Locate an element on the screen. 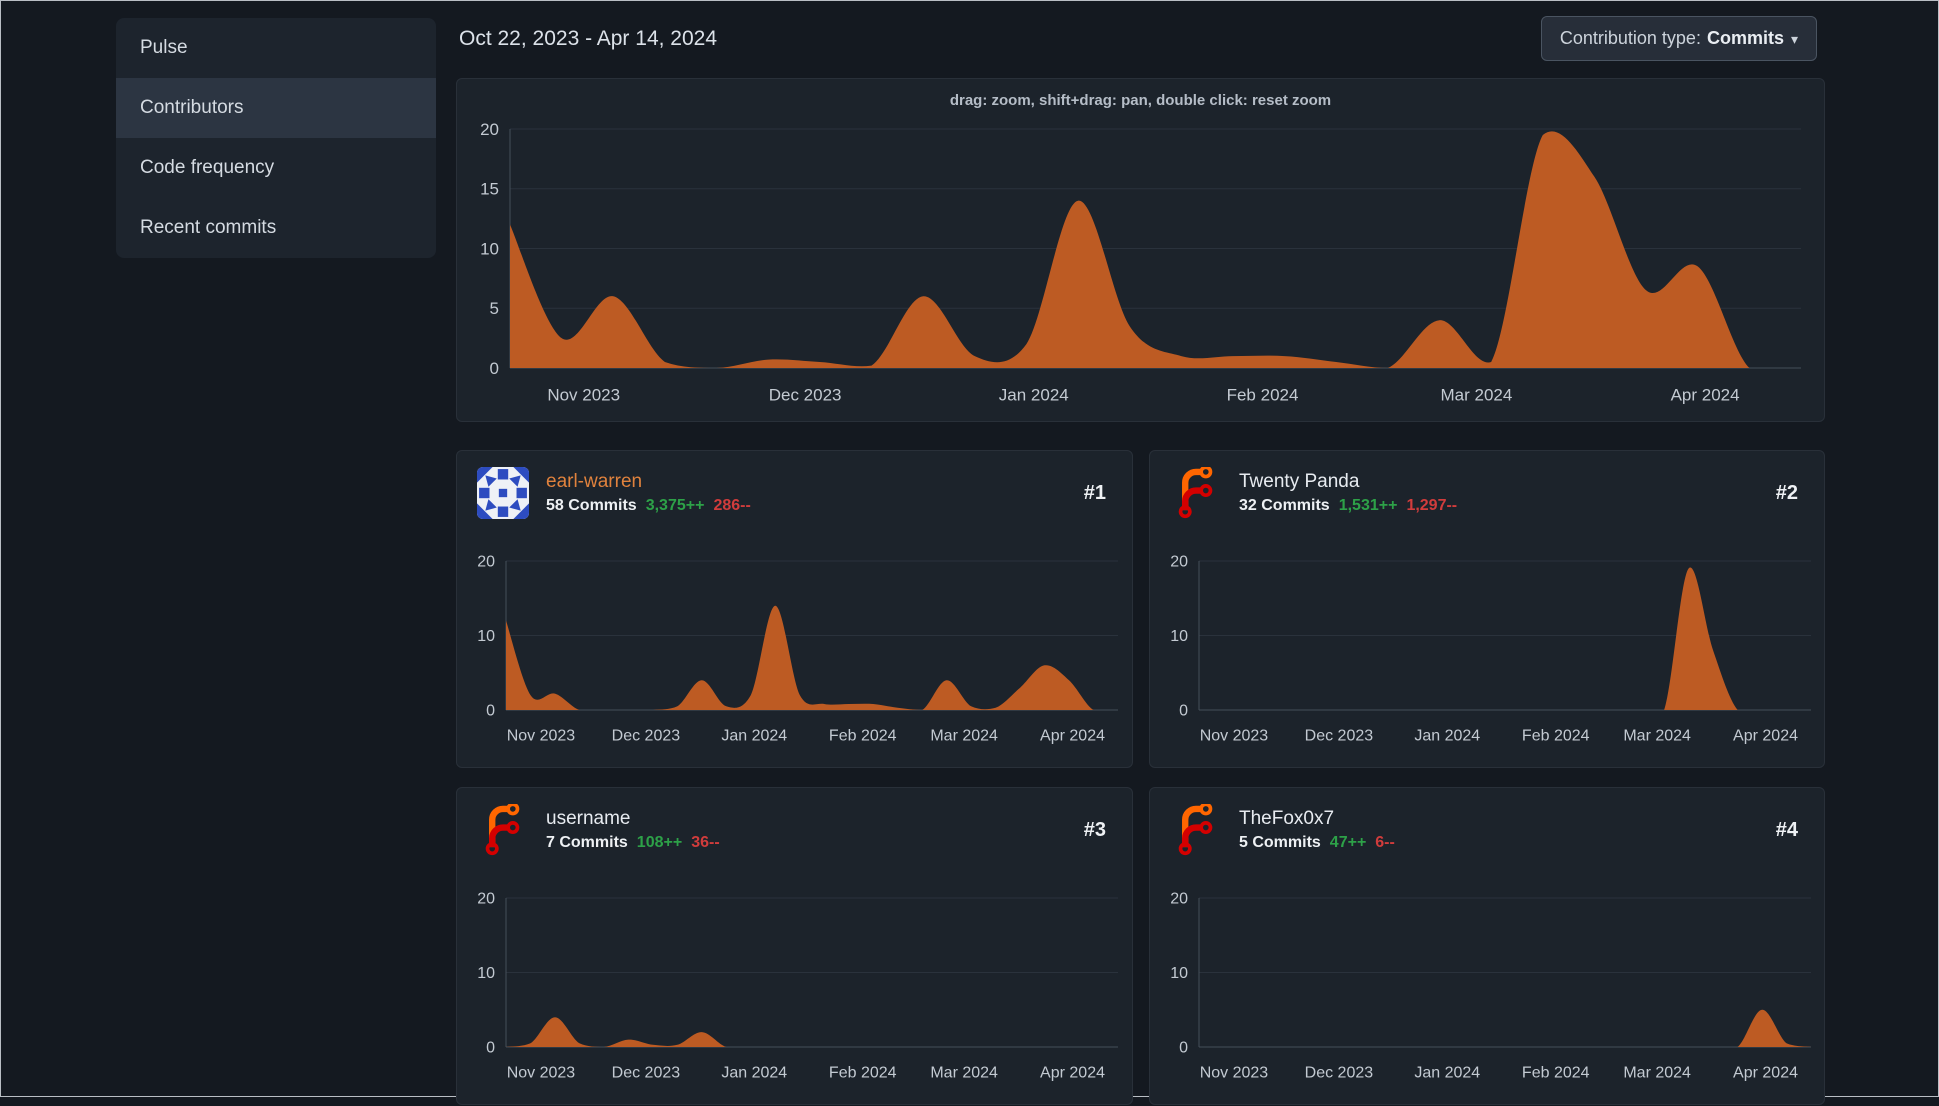 The height and width of the screenshot is (1106, 1939). contributor-stats: 58 Commits 3,375++ 286-- is located at coordinates (648, 506).